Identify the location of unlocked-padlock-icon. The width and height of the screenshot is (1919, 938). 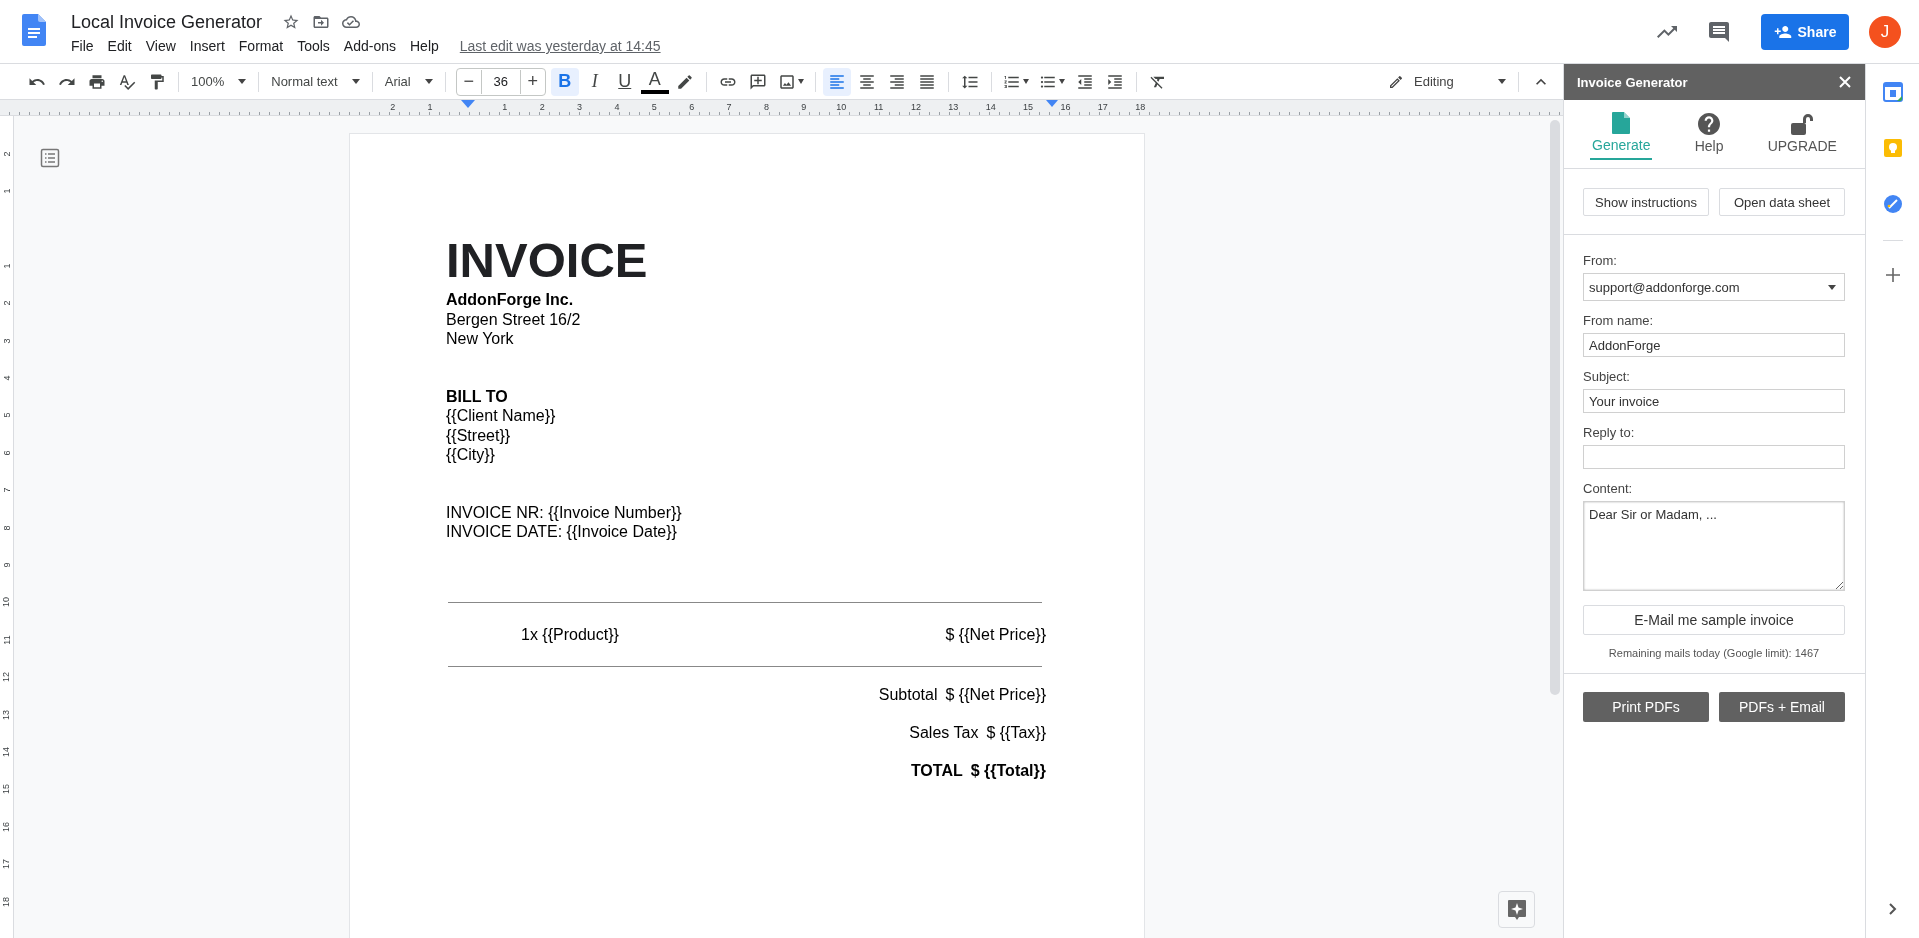
(1802, 123).